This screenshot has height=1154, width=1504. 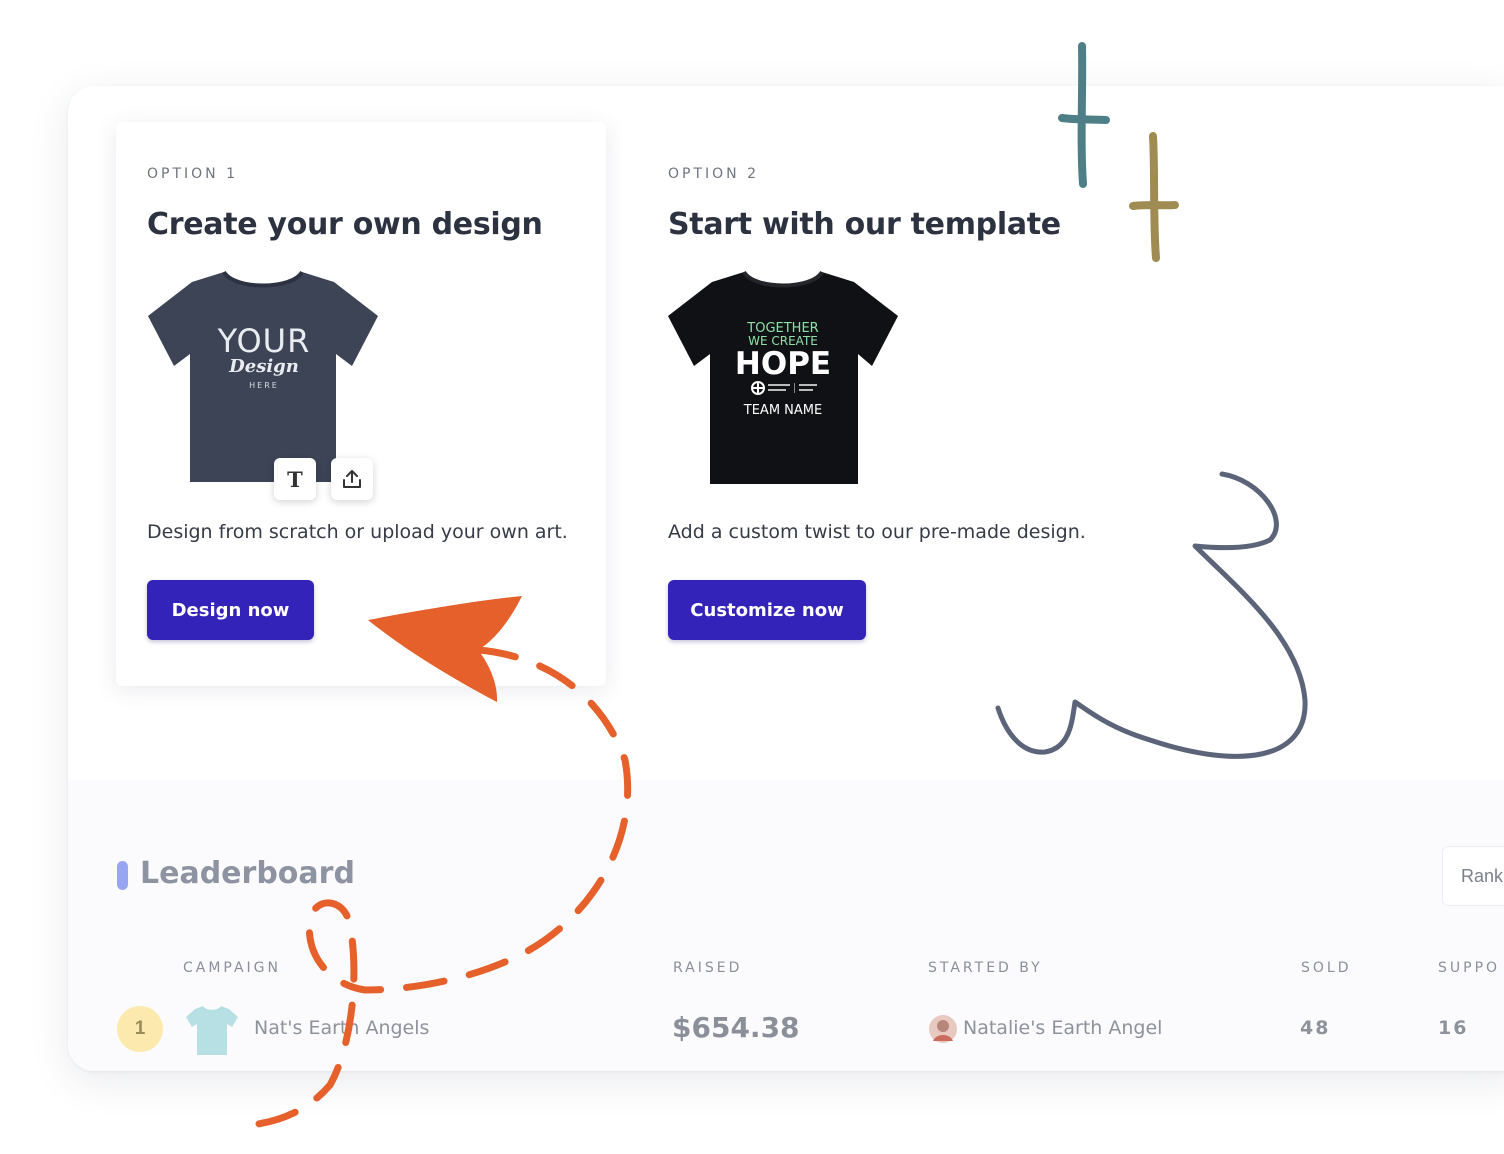 I want to click on avatar, so click(x=943, y=1029).